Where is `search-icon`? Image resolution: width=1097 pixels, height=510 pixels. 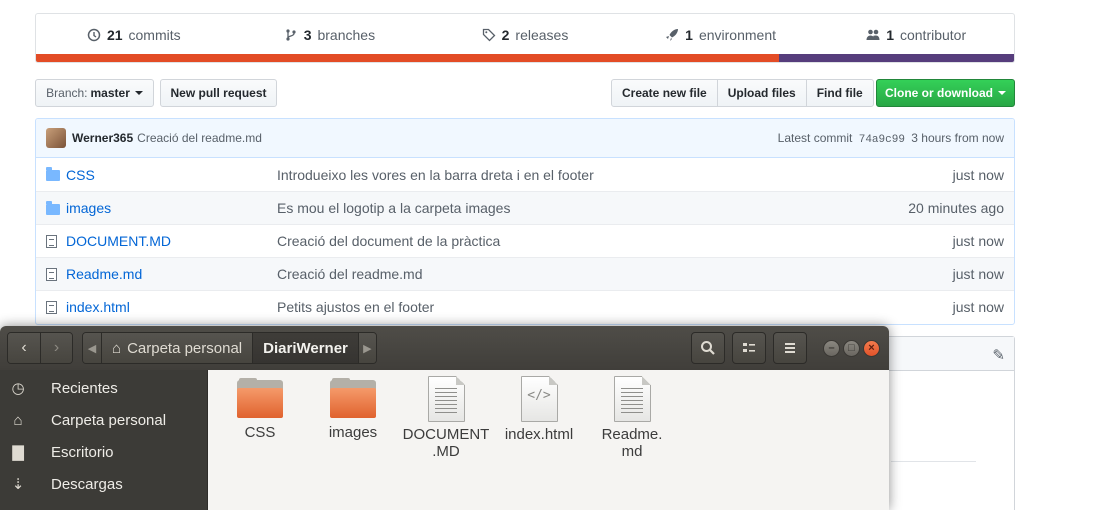
search-icon is located at coordinates (708, 348).